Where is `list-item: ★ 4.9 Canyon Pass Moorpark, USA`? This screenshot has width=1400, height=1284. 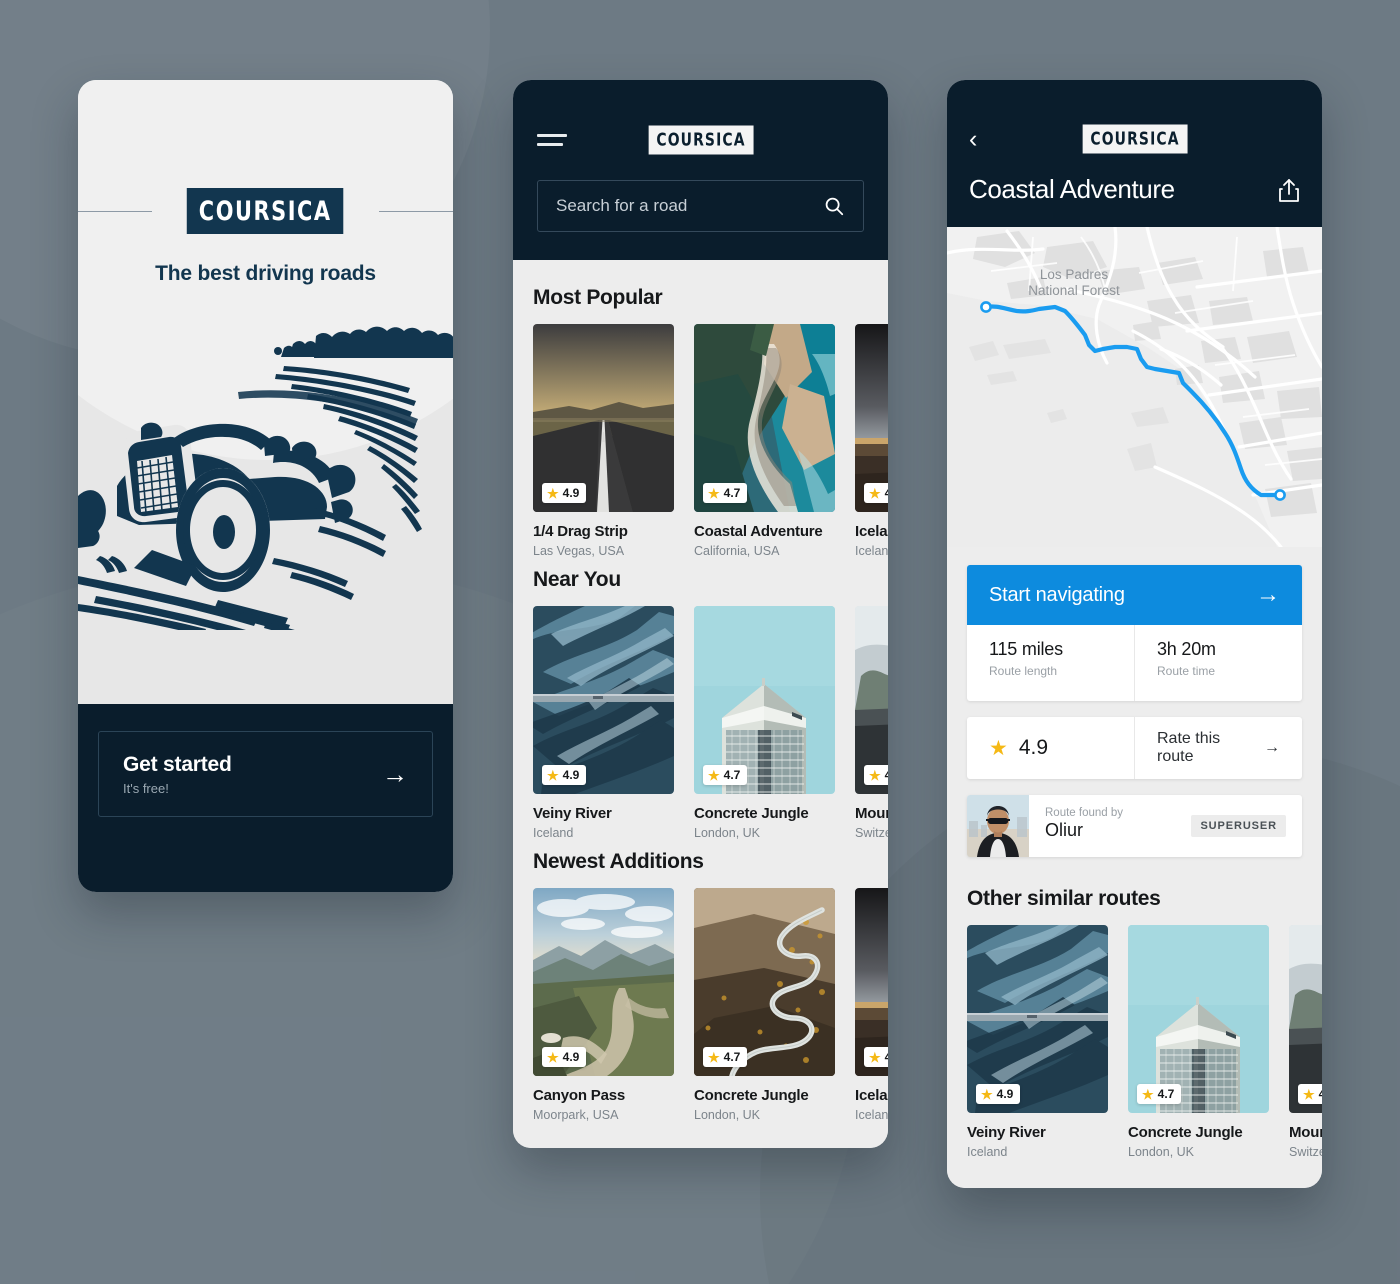 list-item: ★ 4.9 Canyon Pass Moorpark, USA is located at coordinates (603, 1005).